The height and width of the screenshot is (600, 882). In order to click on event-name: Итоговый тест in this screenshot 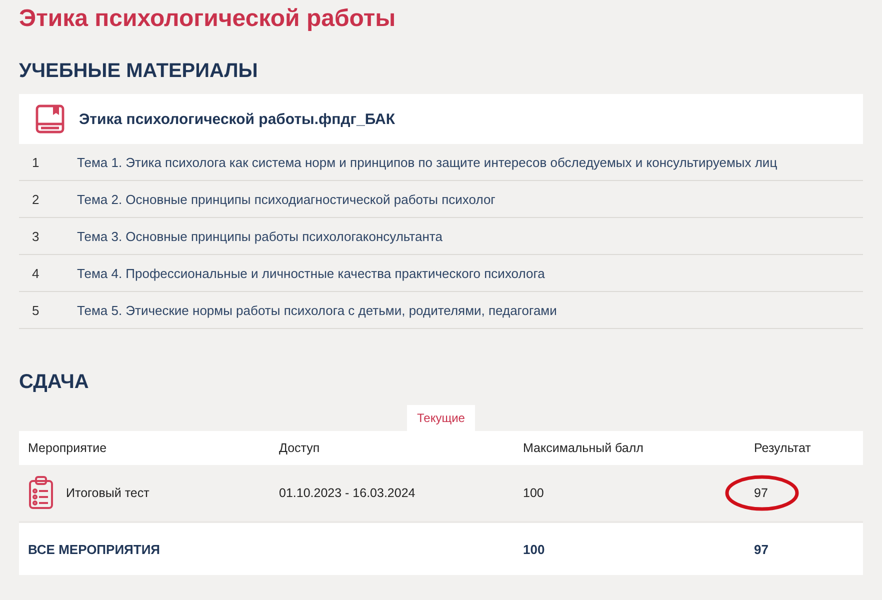, I will do `click(108, 493)`.